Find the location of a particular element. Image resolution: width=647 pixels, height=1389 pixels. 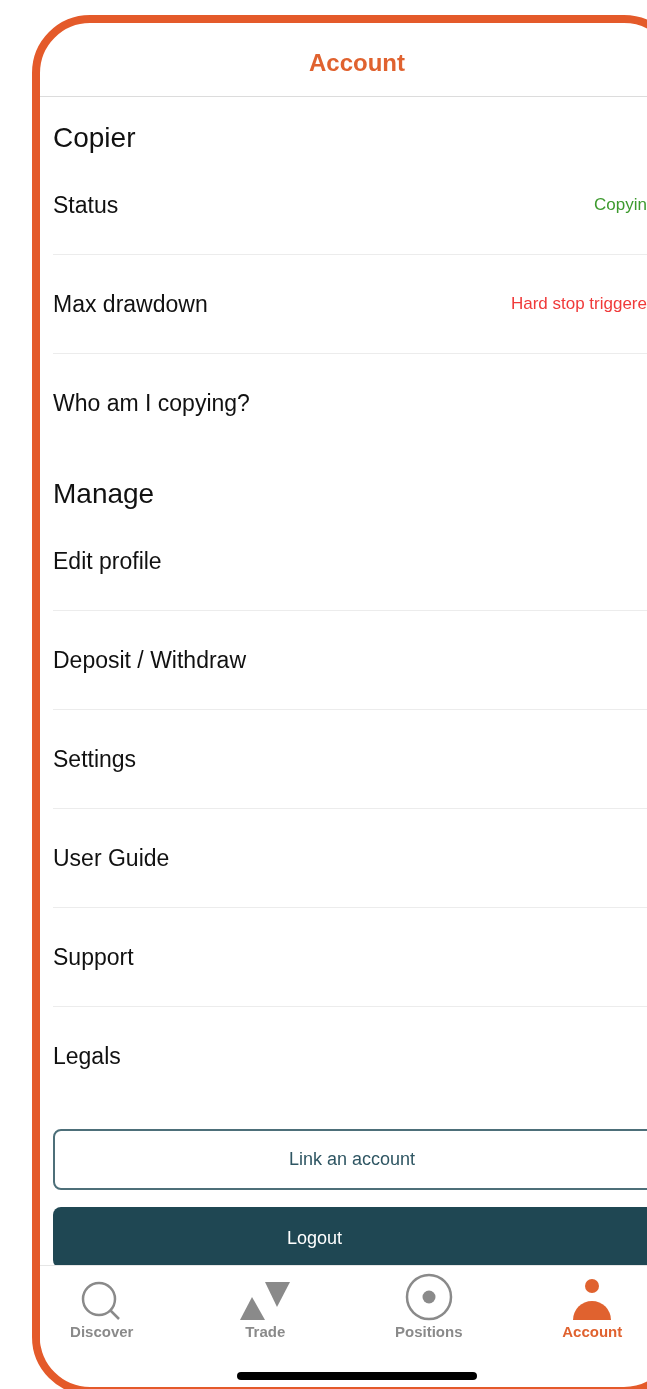

row-label: Edit profile is located at coordinates (107, 561).